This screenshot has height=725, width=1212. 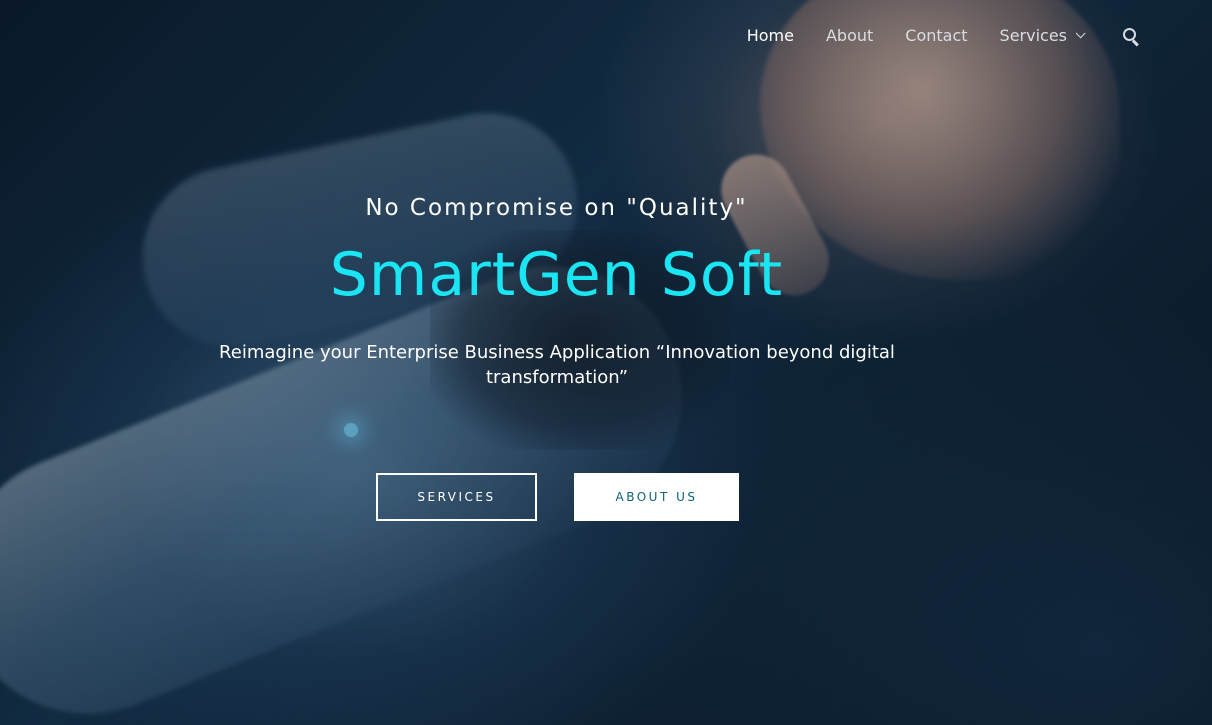 What do you see at coordinates (656, 497) in the screenshot?
I see `about-us-button: ABOUT US` at bounding box center [656, 497].